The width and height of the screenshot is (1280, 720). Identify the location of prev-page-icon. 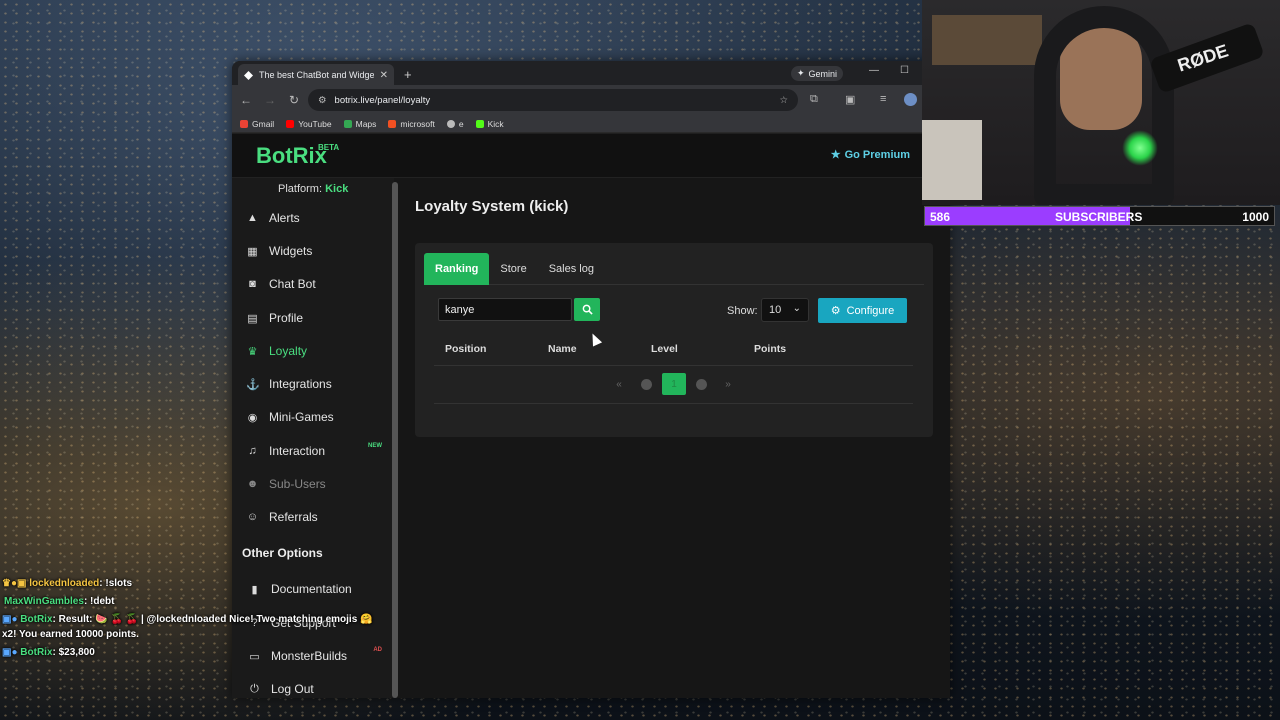
(646, 384).